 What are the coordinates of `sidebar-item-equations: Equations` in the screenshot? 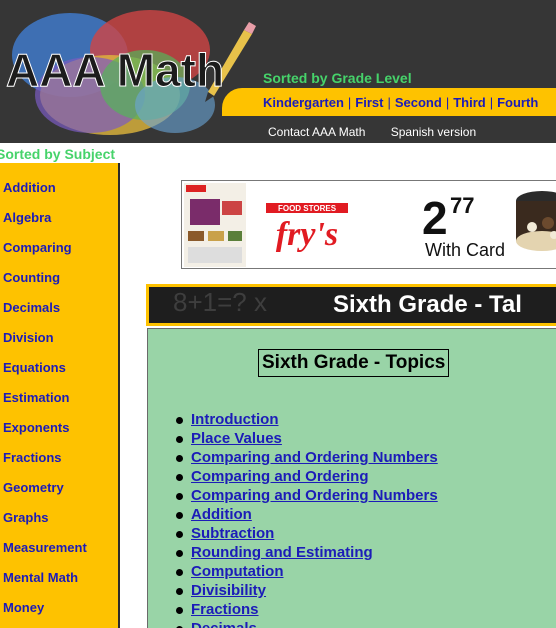 It's located at (34, 367).